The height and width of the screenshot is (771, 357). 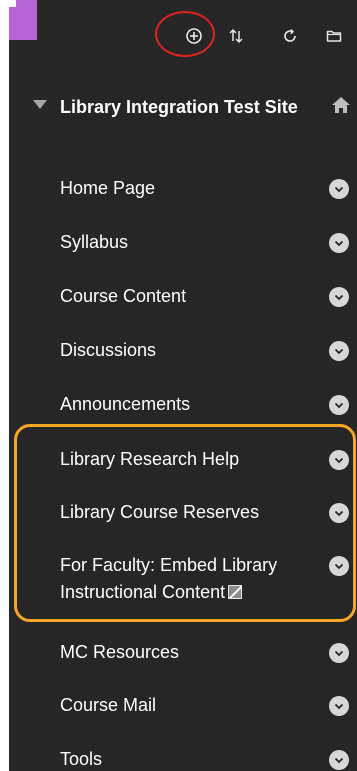 I want to click on menu-item-label: Tools, so click(x=81, y=759).